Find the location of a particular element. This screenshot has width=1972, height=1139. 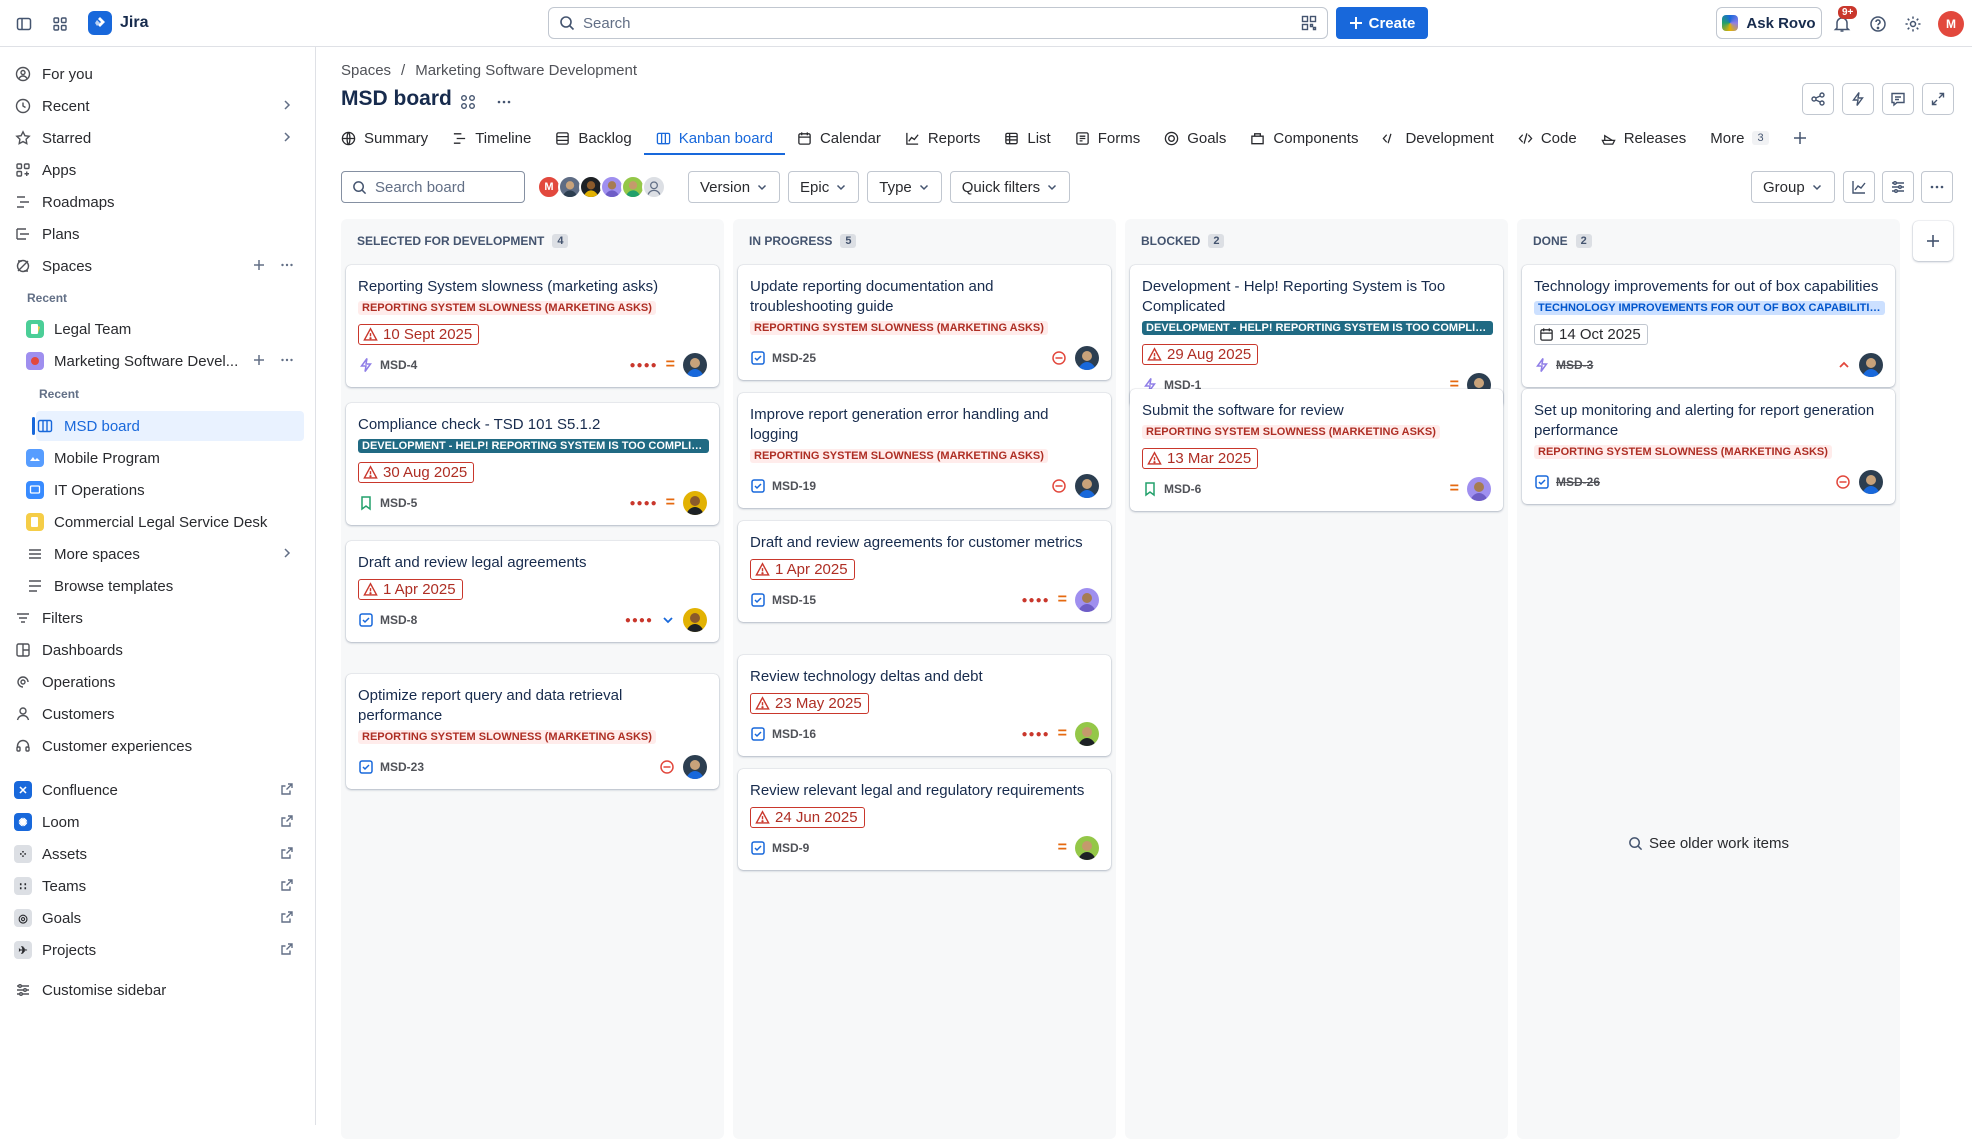

sidebar-item-customers: Customers is located at coordinates (159, 714).